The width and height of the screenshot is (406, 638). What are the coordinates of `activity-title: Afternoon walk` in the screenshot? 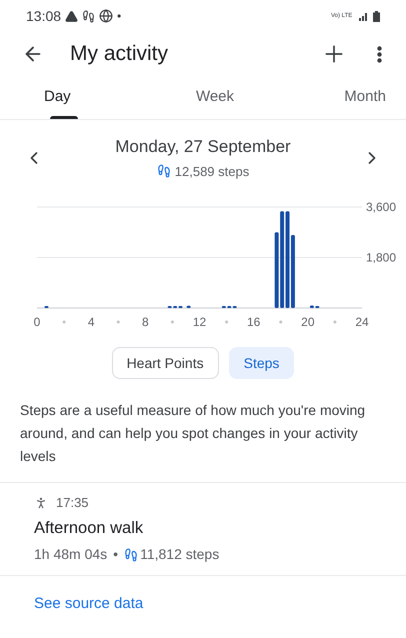 It's located at (89, 528).